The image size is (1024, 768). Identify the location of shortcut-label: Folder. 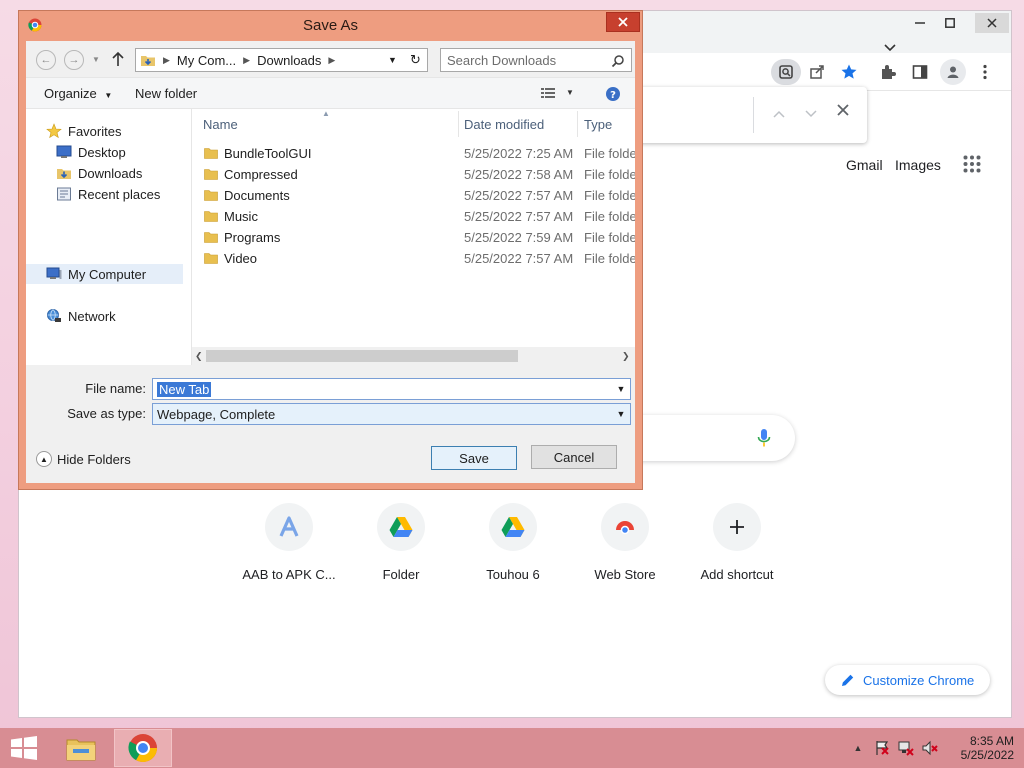
(401, 574).